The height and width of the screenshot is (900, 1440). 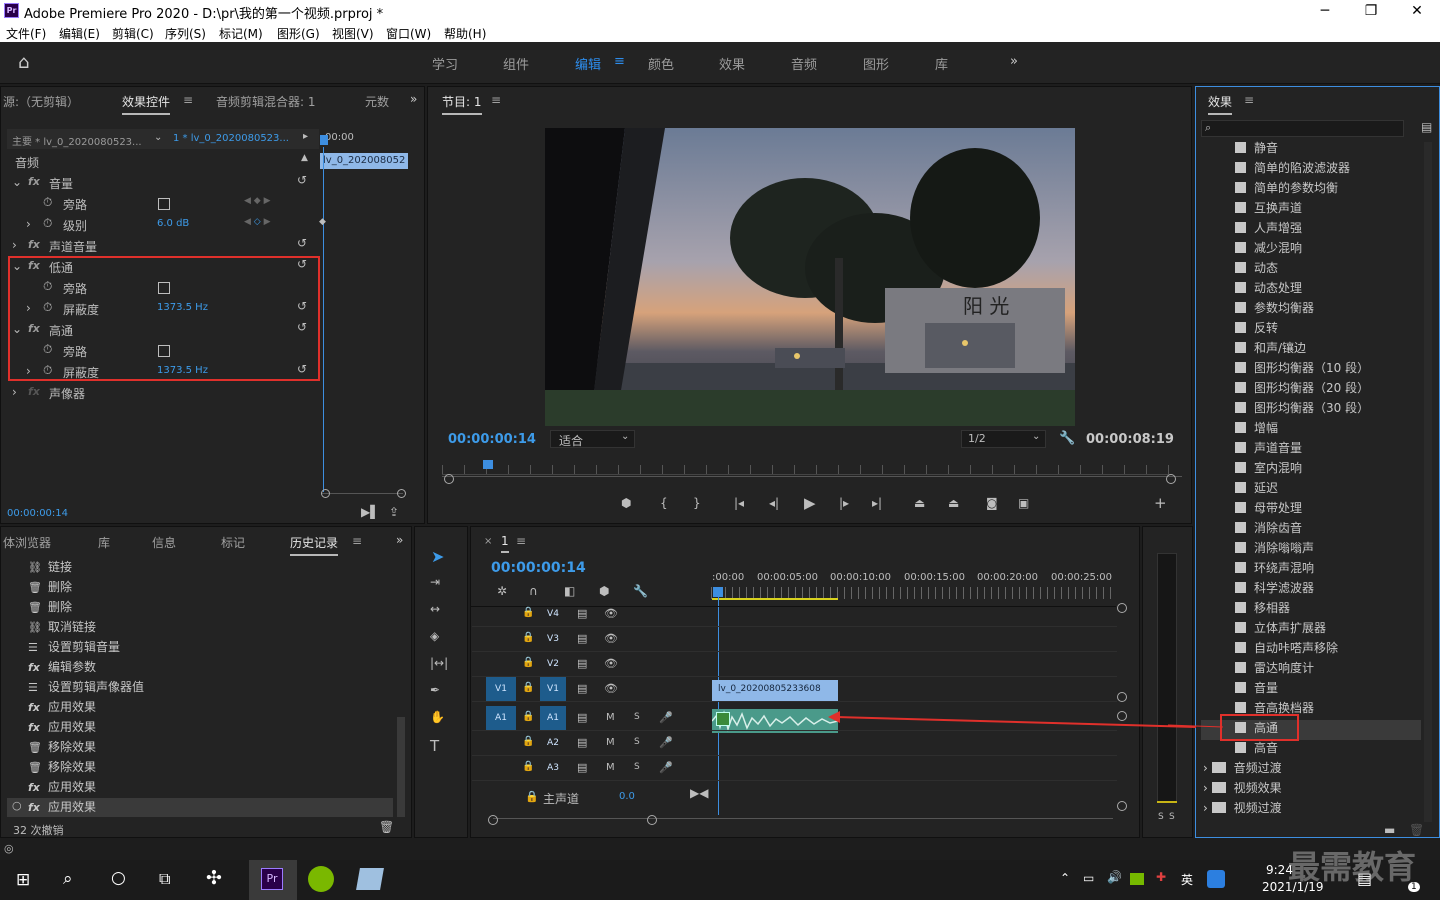 What do you see at coordinates (435, 582) in the screenshot?
I see `track-select-tool-icon: ⇥` at bounding box center [435, 582].